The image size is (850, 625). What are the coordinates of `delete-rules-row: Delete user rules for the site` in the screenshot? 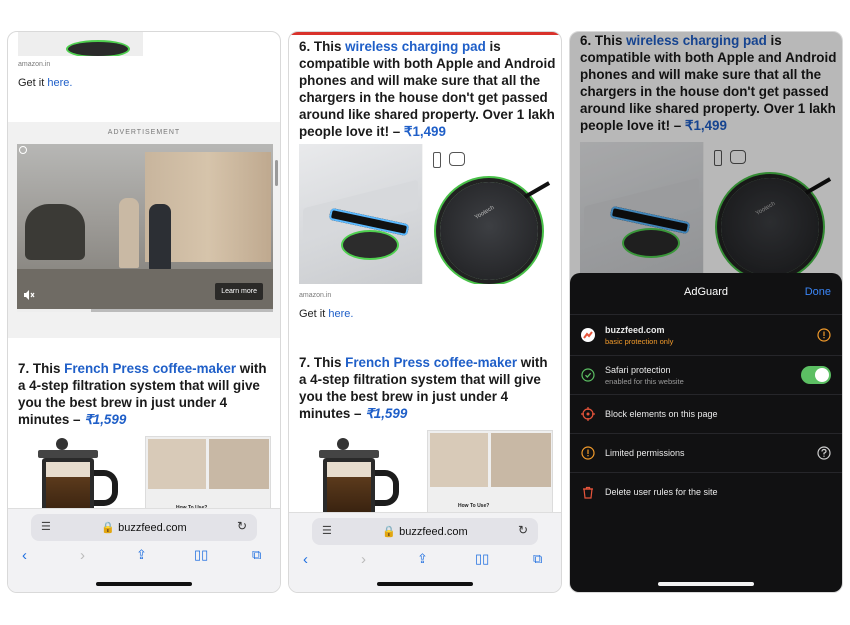 It's located at (706, 491).